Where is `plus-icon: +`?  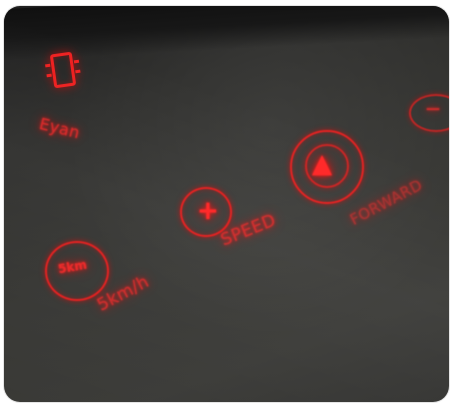
plus-icon: + is located at coordinates (208, 211).